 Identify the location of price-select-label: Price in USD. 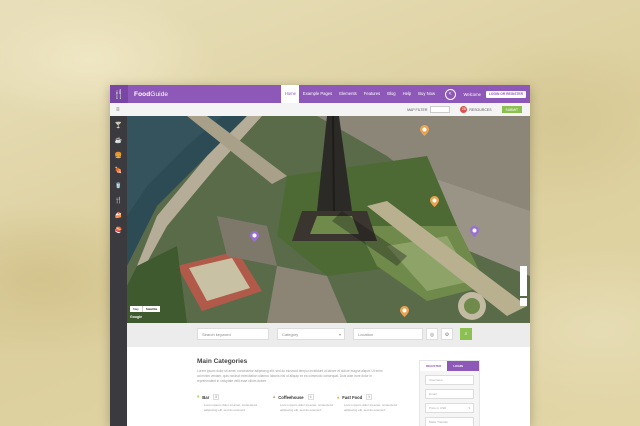
(438, 408).